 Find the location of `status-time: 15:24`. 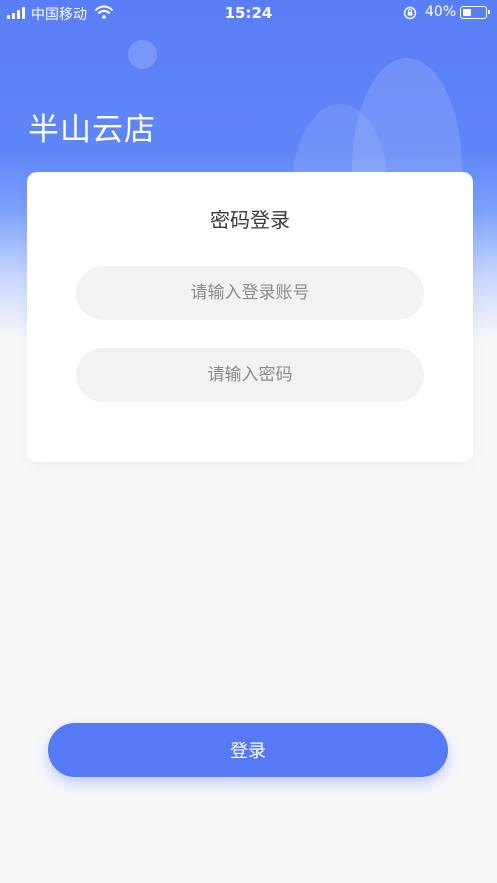

status-time: 15:24 is located at coordinates (248, 13).